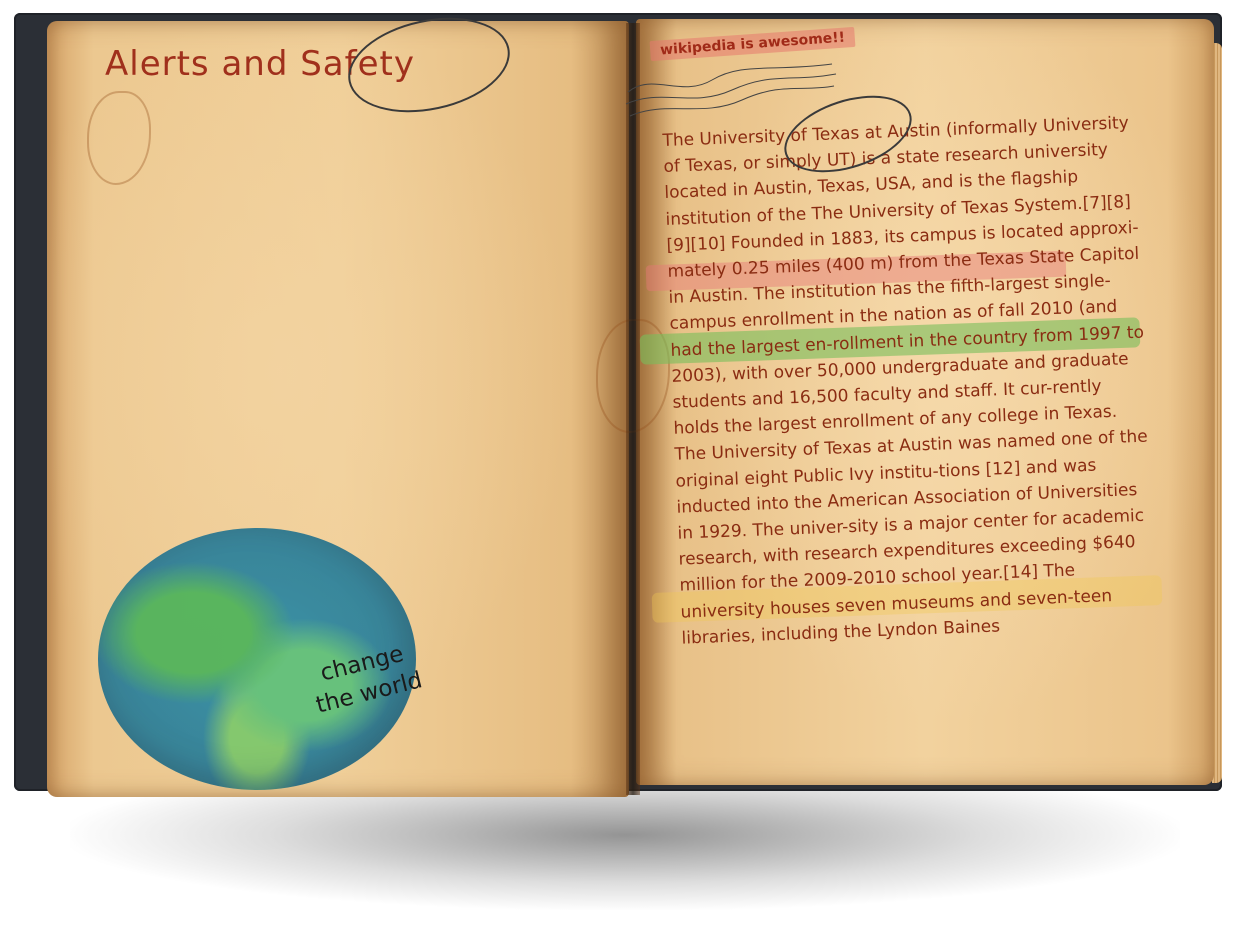  I want to click on book-spine, so click(633, 409).